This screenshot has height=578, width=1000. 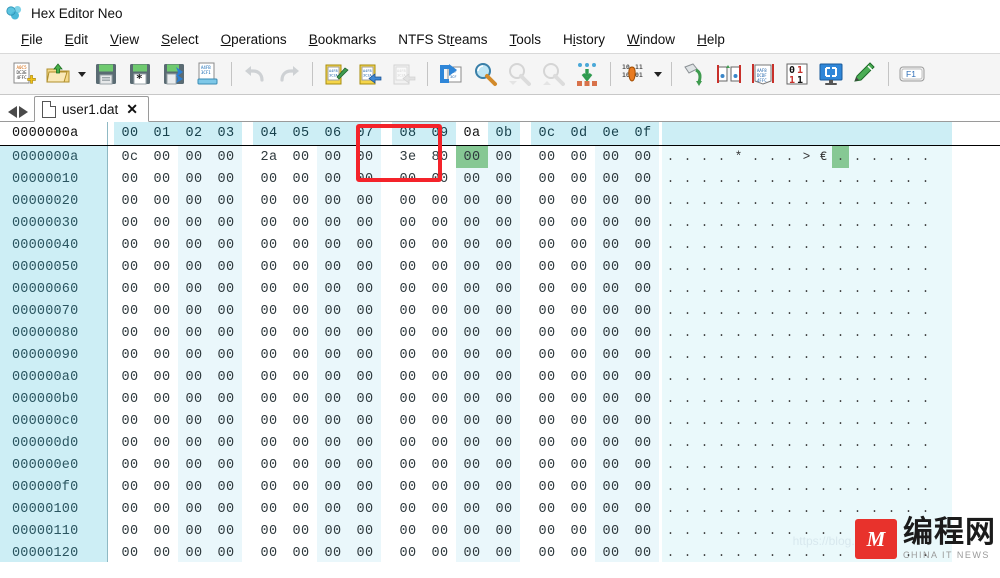 What do you see at coordinates (162, 133) in the screenshot?
I see `hex-column-header-01: 01` at bounding box center [162, 133].